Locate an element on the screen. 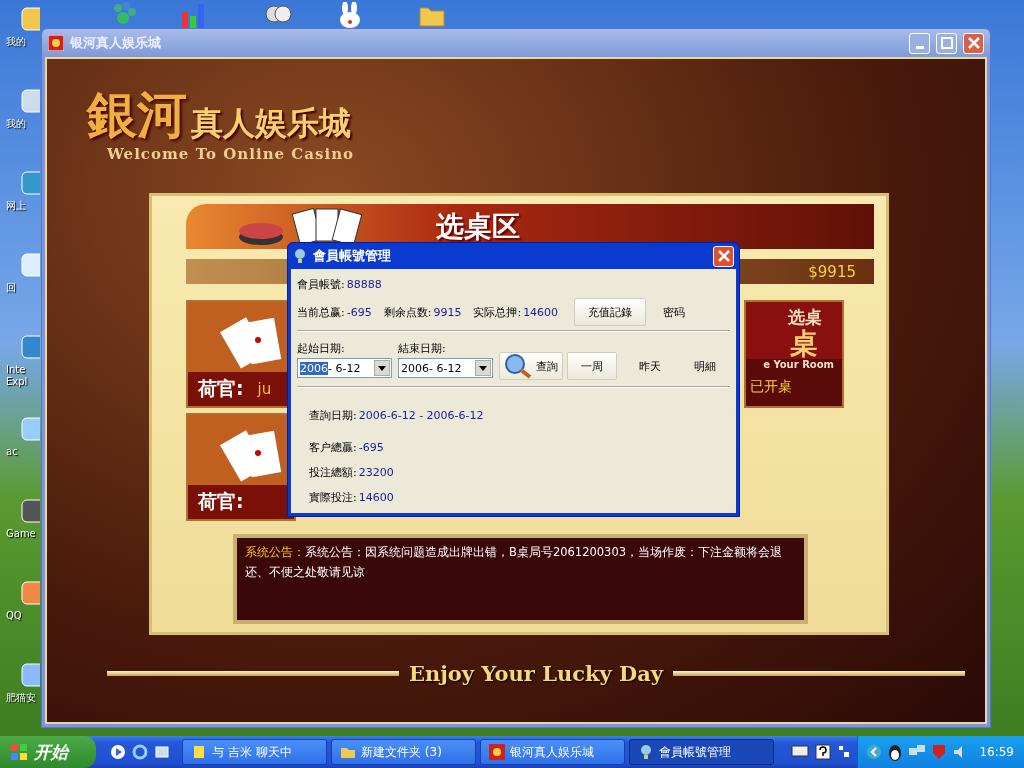 Image resolution: width=1024 pixels, height=768 pixels. room-caption: e Your Room is located at coordinates (794, 364).